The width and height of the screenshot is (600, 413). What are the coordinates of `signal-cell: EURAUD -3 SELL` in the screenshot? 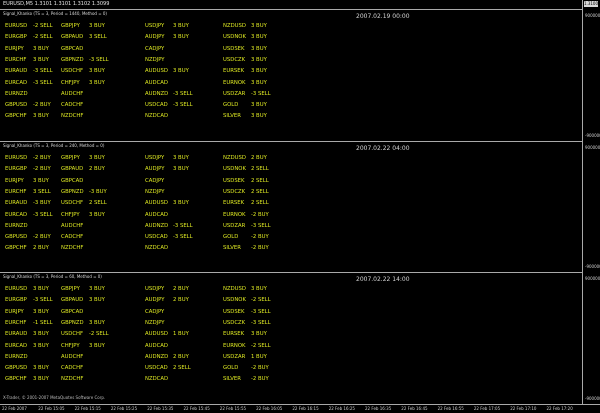 It's located at (29, 71).